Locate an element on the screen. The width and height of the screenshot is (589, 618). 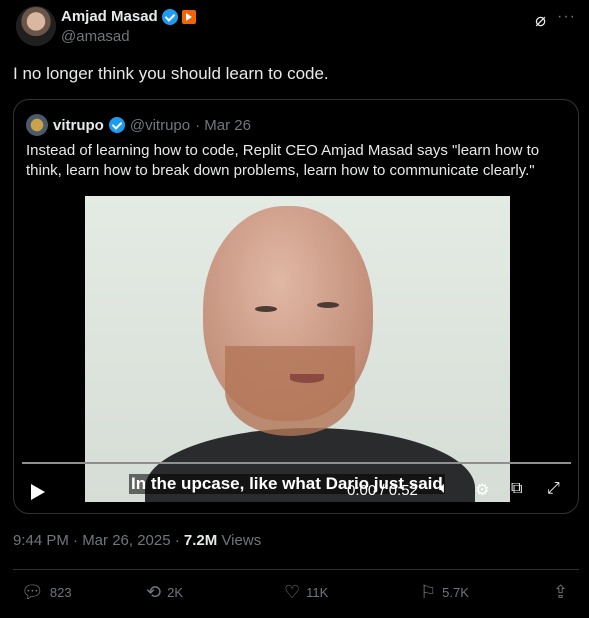
affiliation-badge-icon is located at coordinates (188, 16).